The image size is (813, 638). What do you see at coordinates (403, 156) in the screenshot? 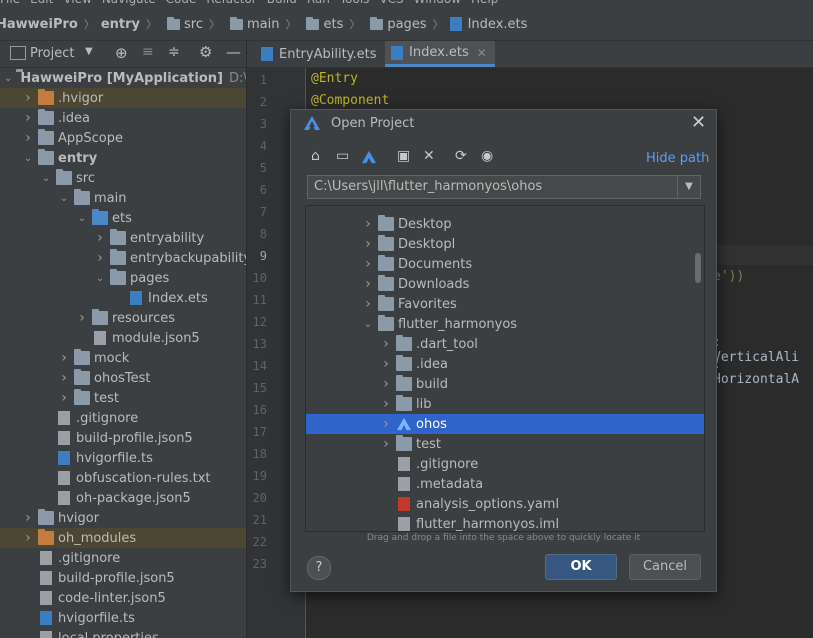
I see `new-folder-icon: ▣` at bounding box center [403, 156].